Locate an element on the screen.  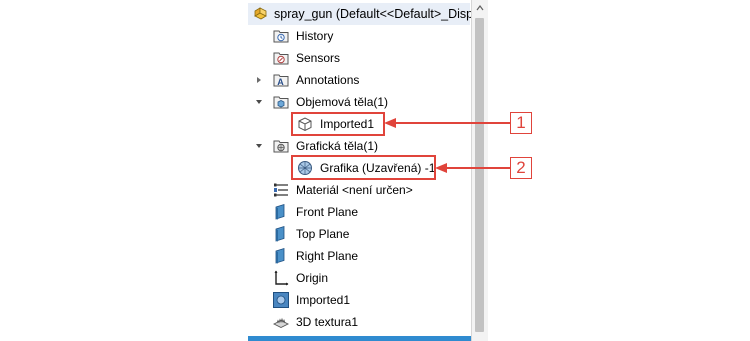
tree-item-label: Objemová těla(1) is located at coordinates (342, 102).